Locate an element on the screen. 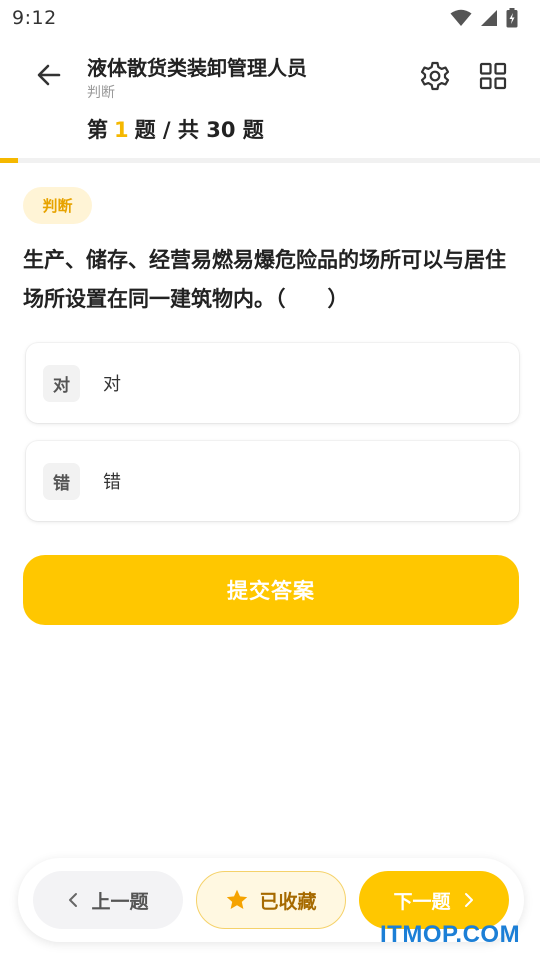 The height and width of the screenshot is (960, 540). back-button is located at coordinates (49, 75).